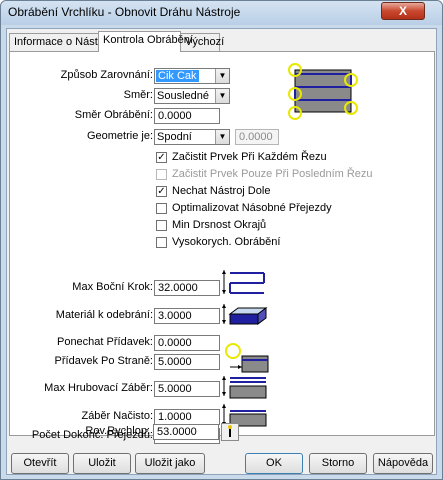 Image resolution: width=443 pixels, height=480 pixels. I want to click on ulozit-button: Uložit, so click(102, 463).